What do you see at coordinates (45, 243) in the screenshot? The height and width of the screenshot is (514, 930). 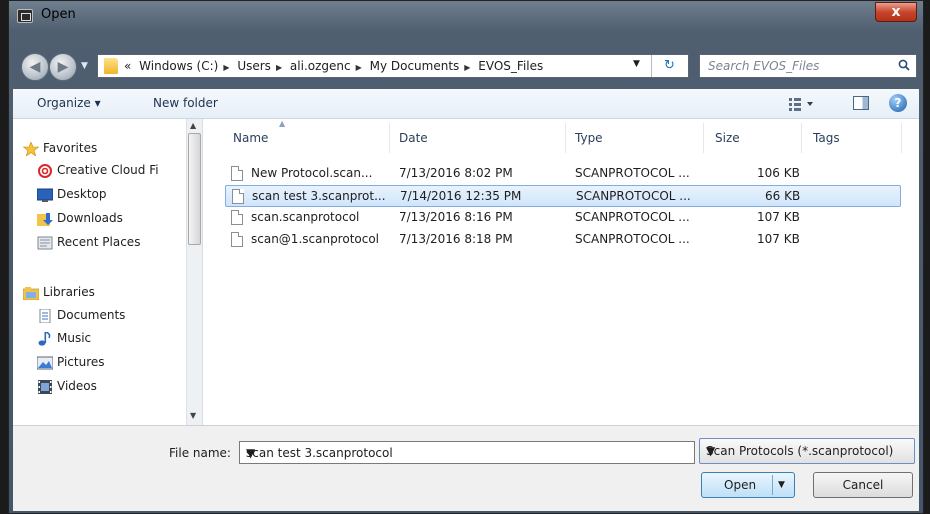 I see `recent-places-icon` at bounding box center [45, 243].